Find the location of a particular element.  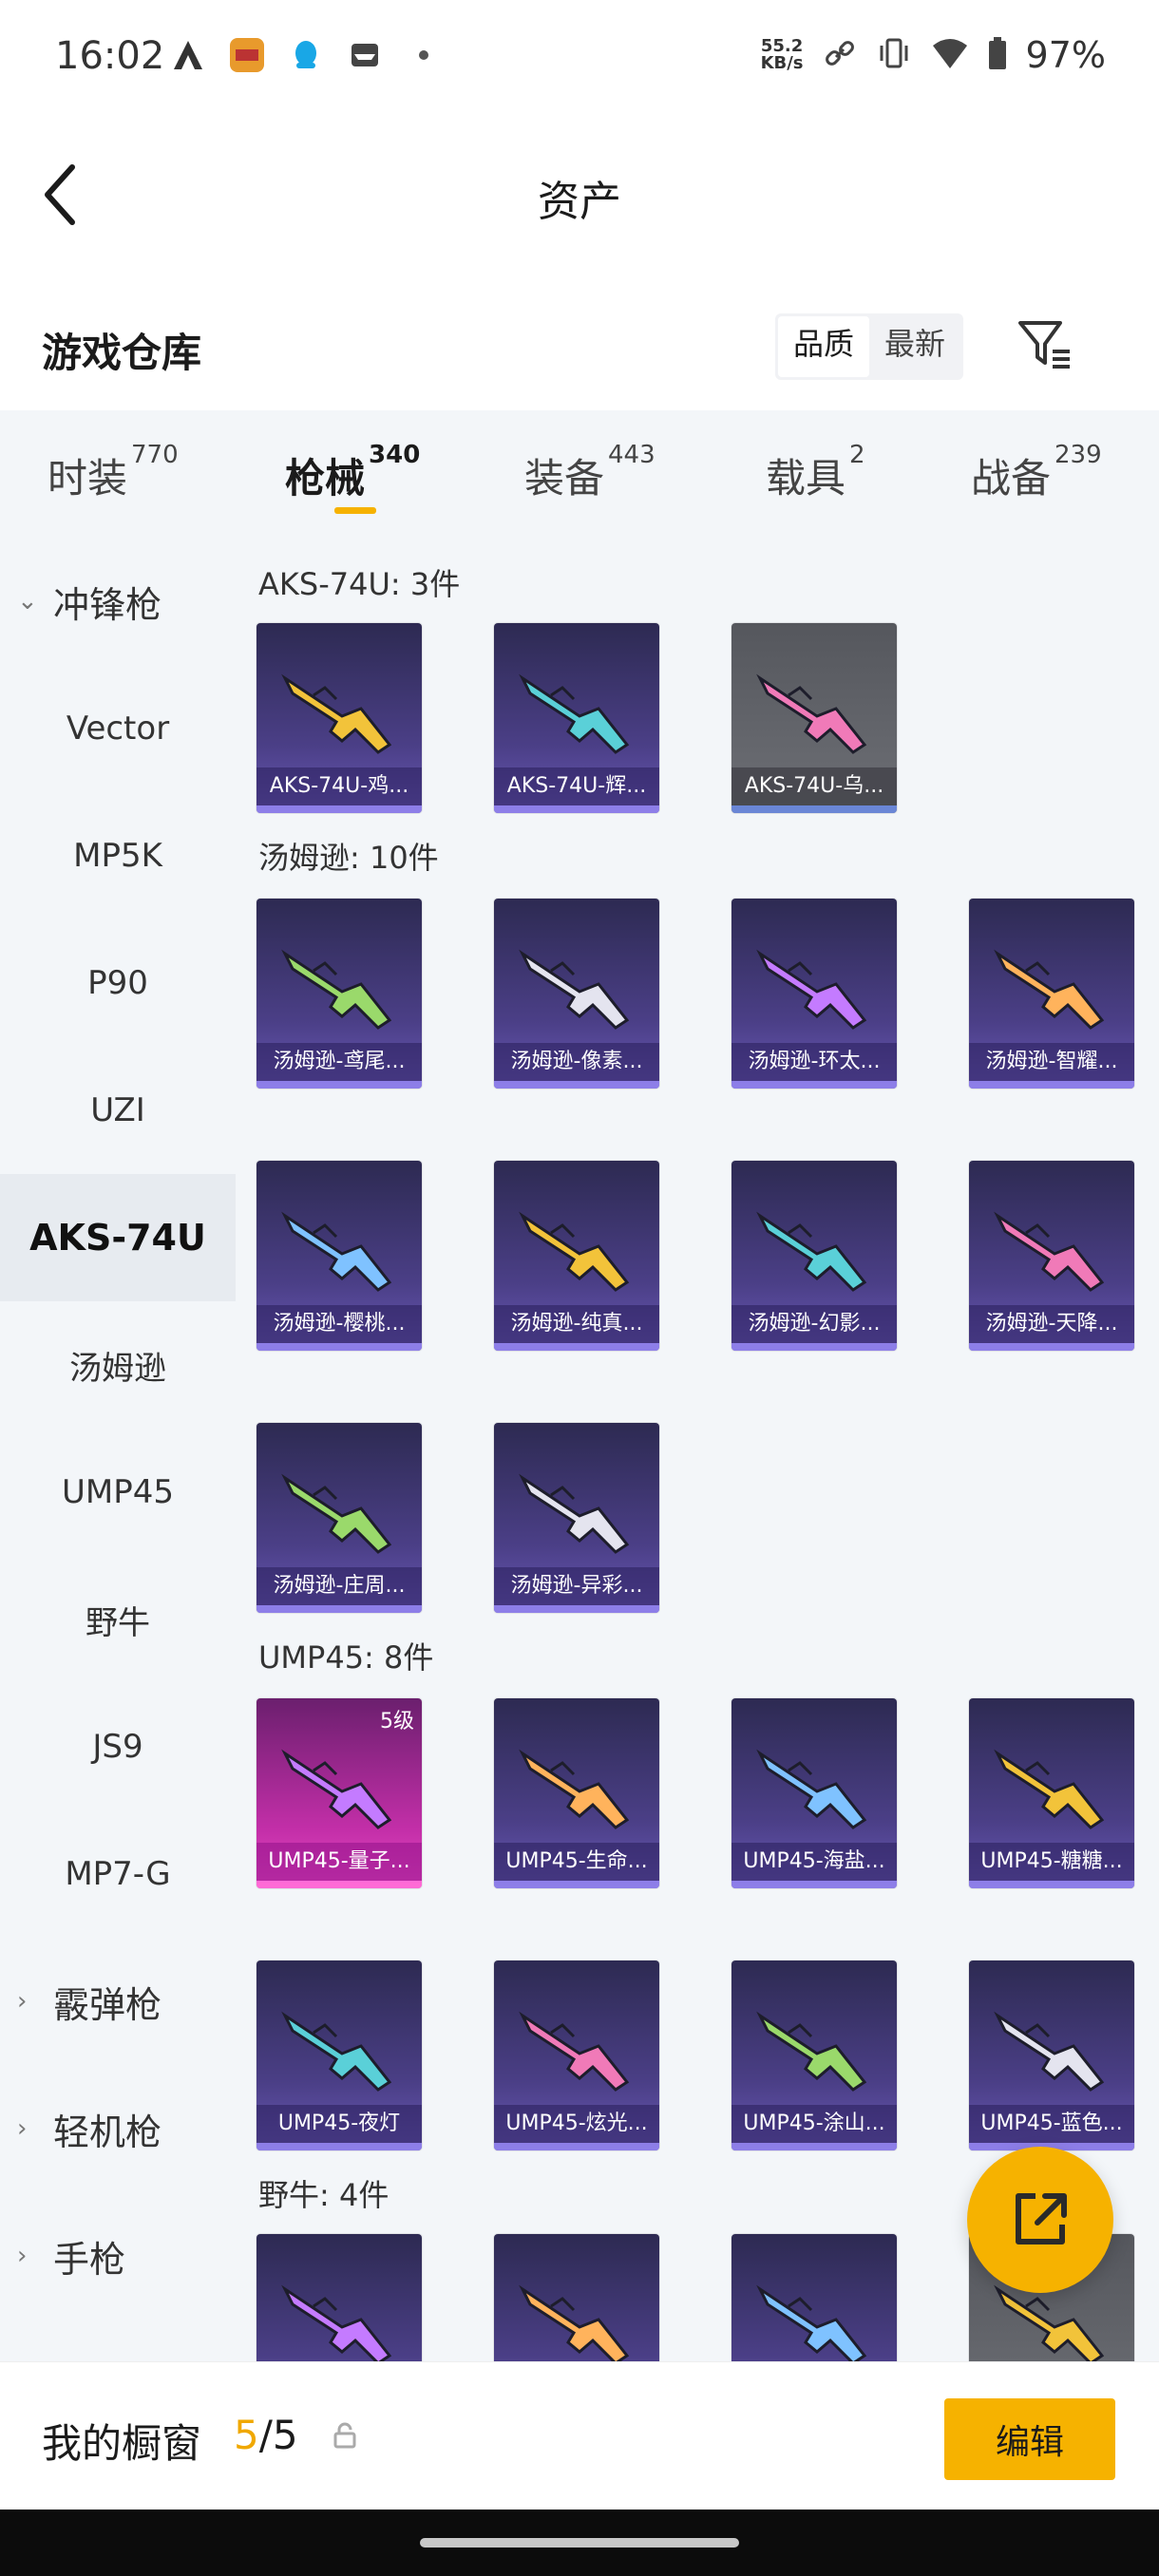

tab-supplies: 战备 239 is located at coordinates (1036, 472).